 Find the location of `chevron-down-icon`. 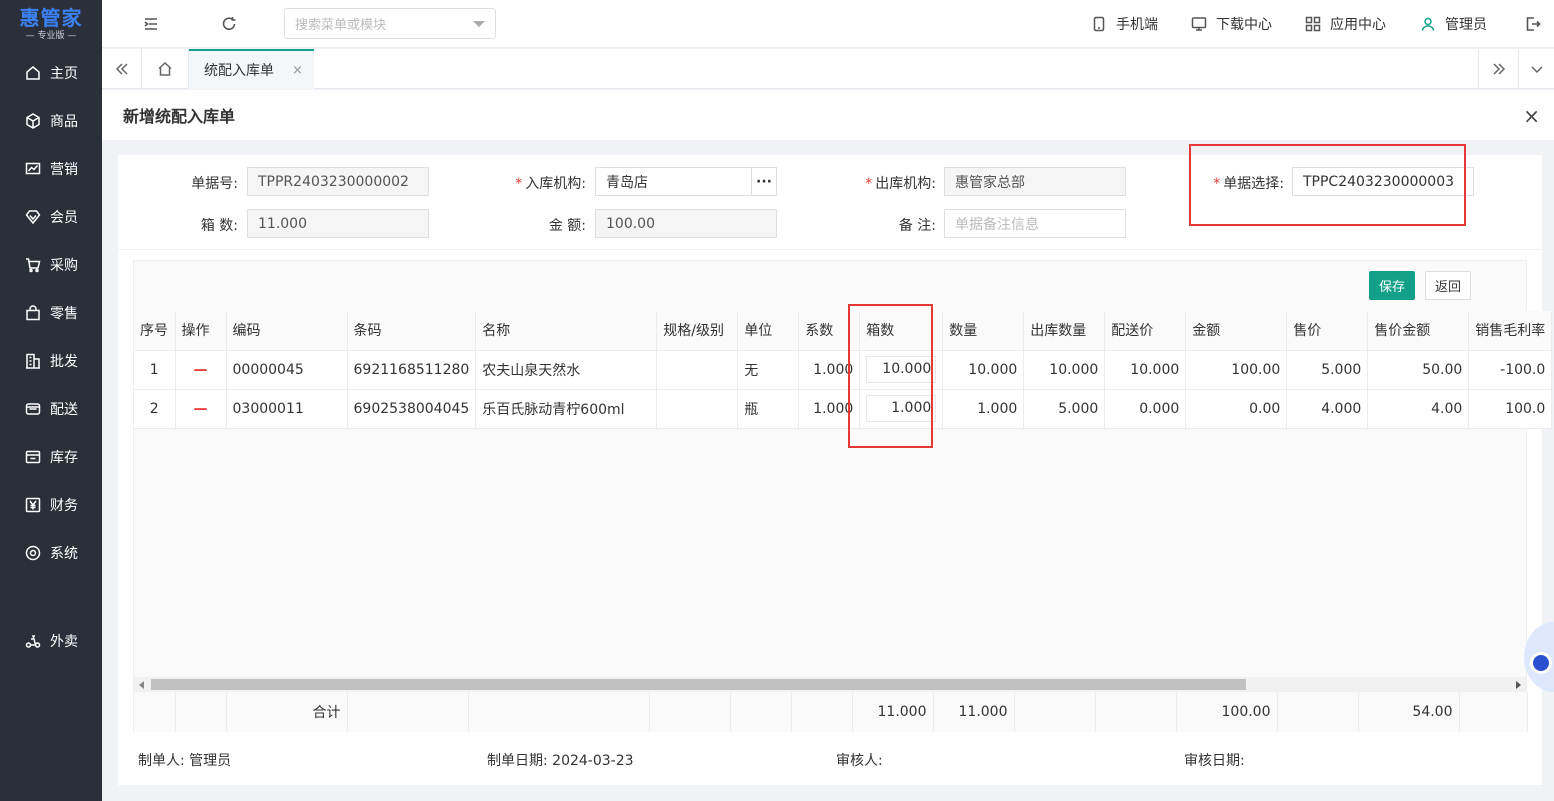

chevron-down-icon is located at coordinates (1536, 70).